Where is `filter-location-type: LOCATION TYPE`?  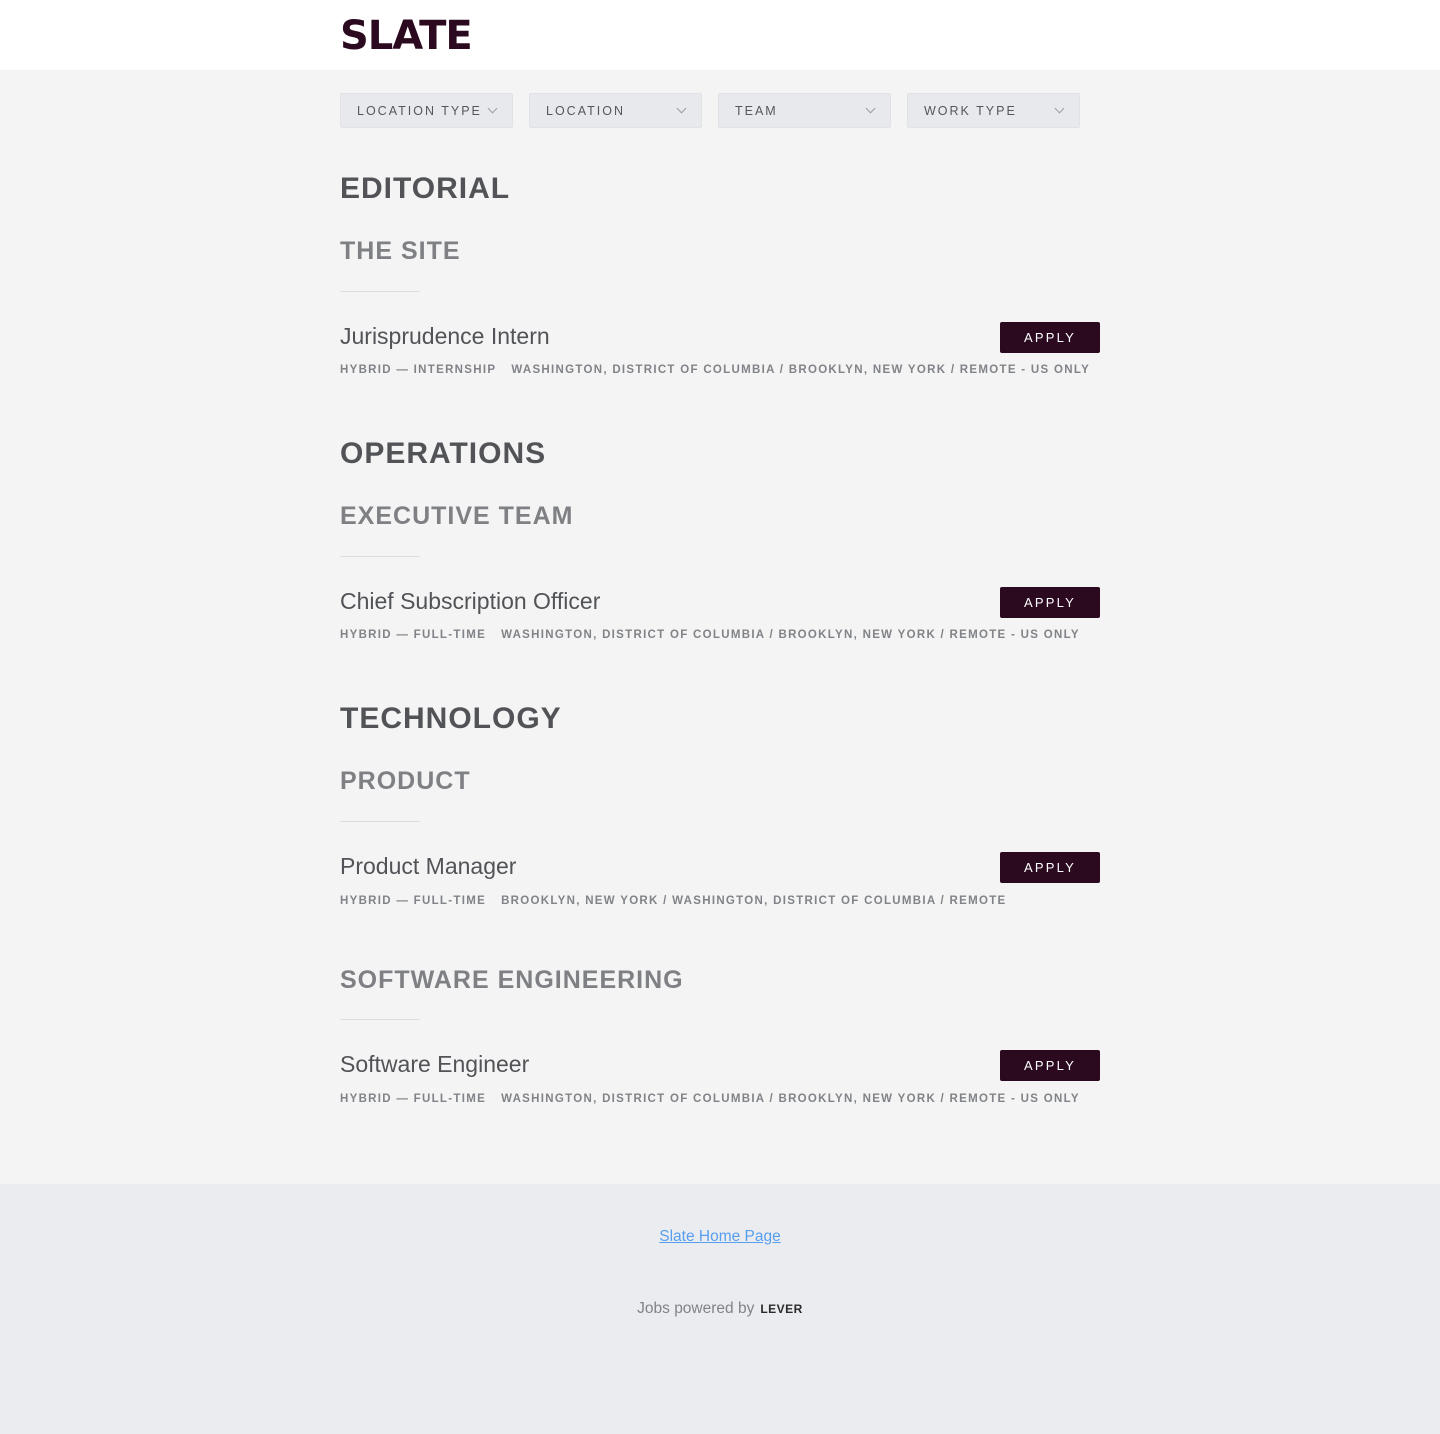 filter-location-type: LOCATION TYPE is located at coordinates (426, 110).